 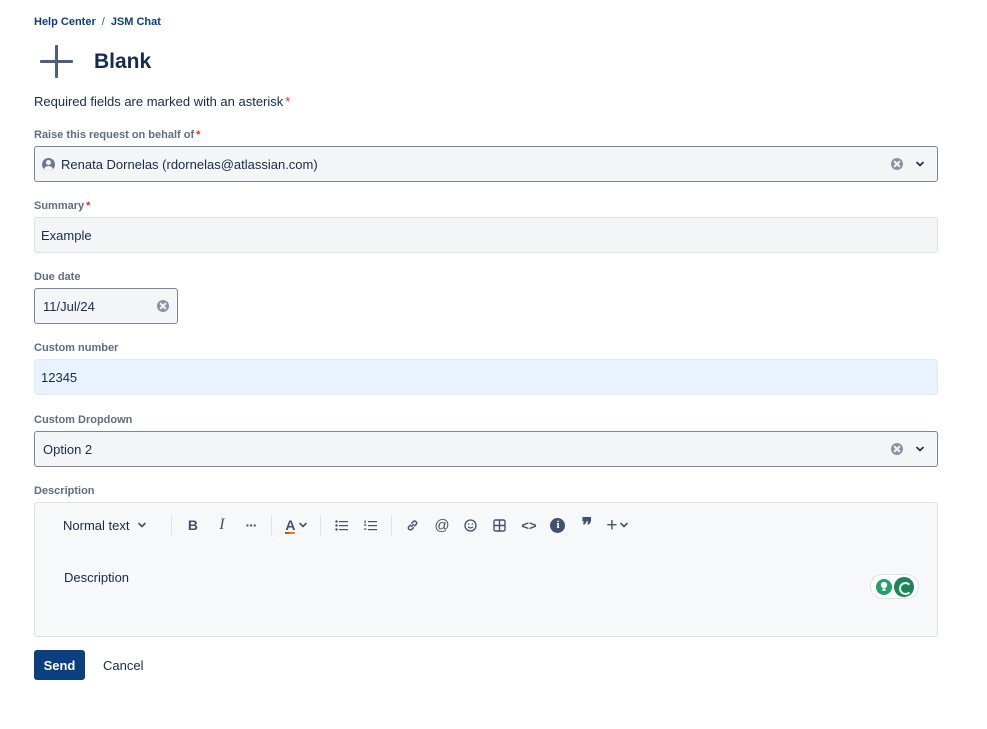 I want to click on due-date-value: 11/Jul/24, so click(x=69, y=306).